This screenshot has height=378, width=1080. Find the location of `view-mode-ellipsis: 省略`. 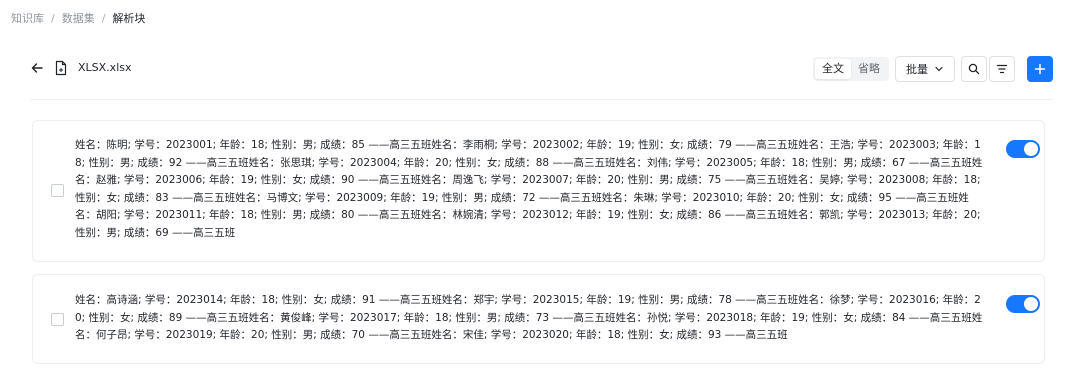

view-mode-ellipsis: 省略 is located at coordinates (869, 69).